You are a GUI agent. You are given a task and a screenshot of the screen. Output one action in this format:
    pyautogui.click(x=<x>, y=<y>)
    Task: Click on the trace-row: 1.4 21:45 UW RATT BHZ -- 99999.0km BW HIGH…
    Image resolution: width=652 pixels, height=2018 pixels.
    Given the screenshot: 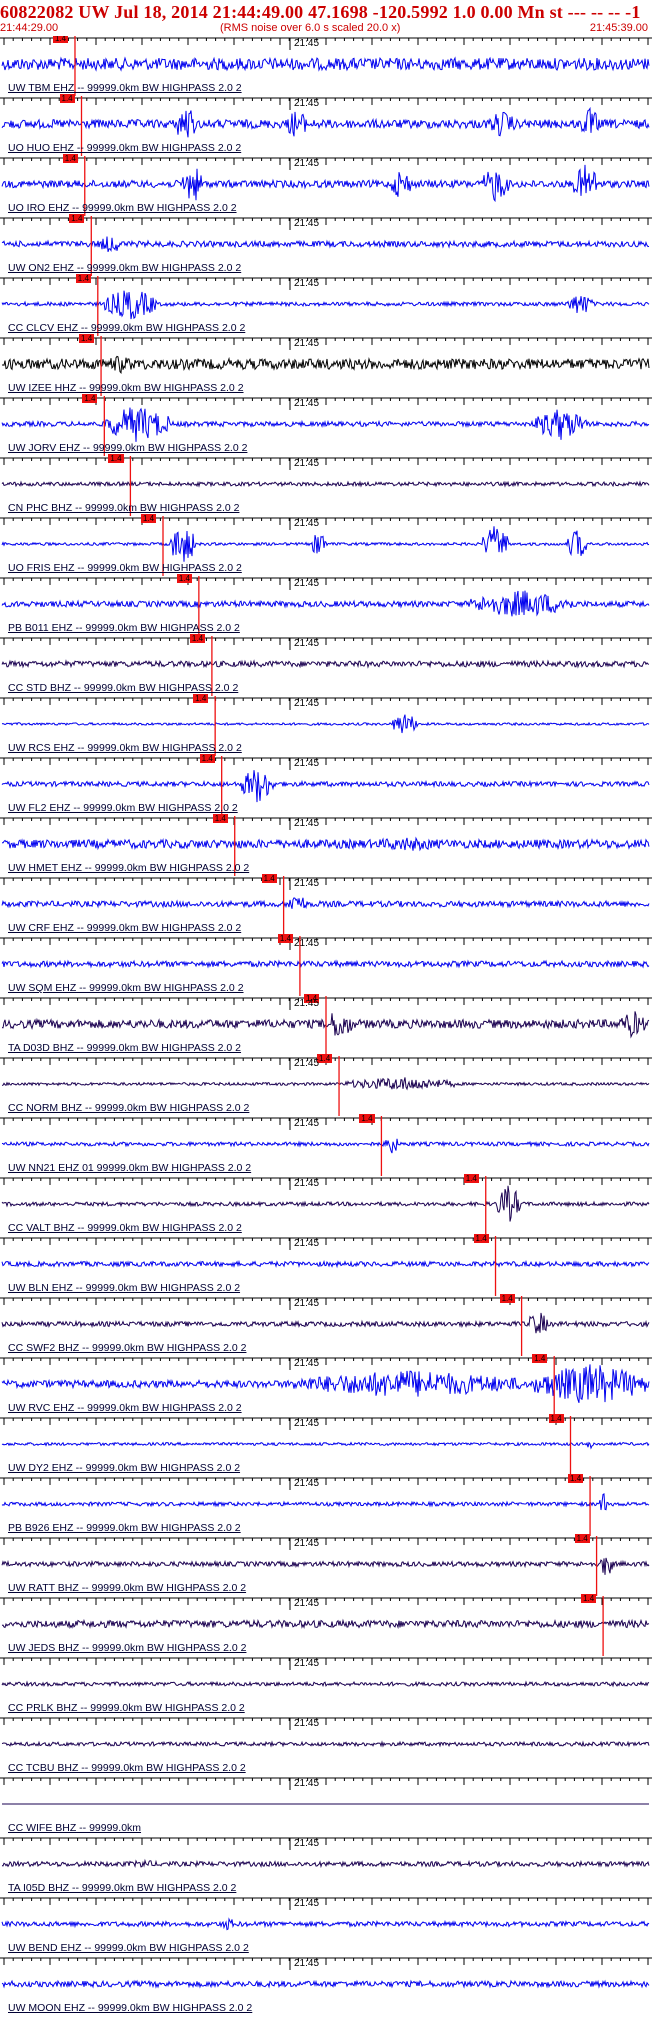 What is the action you would take?
    pyautogui.click(x=326, y=1565)
    